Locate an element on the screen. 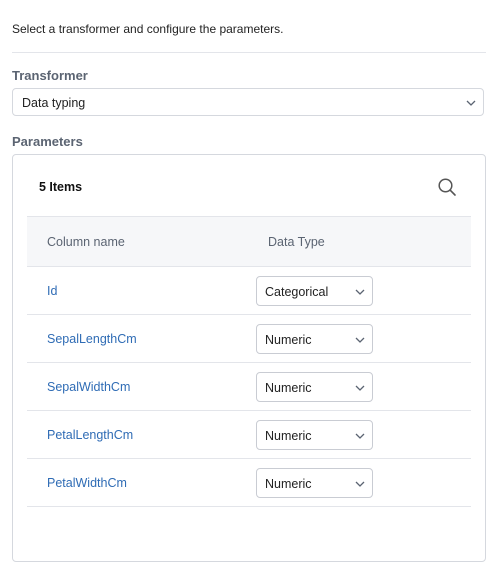  table-row: PetalWidthCm Numeric is located at coordinates (249, 483).